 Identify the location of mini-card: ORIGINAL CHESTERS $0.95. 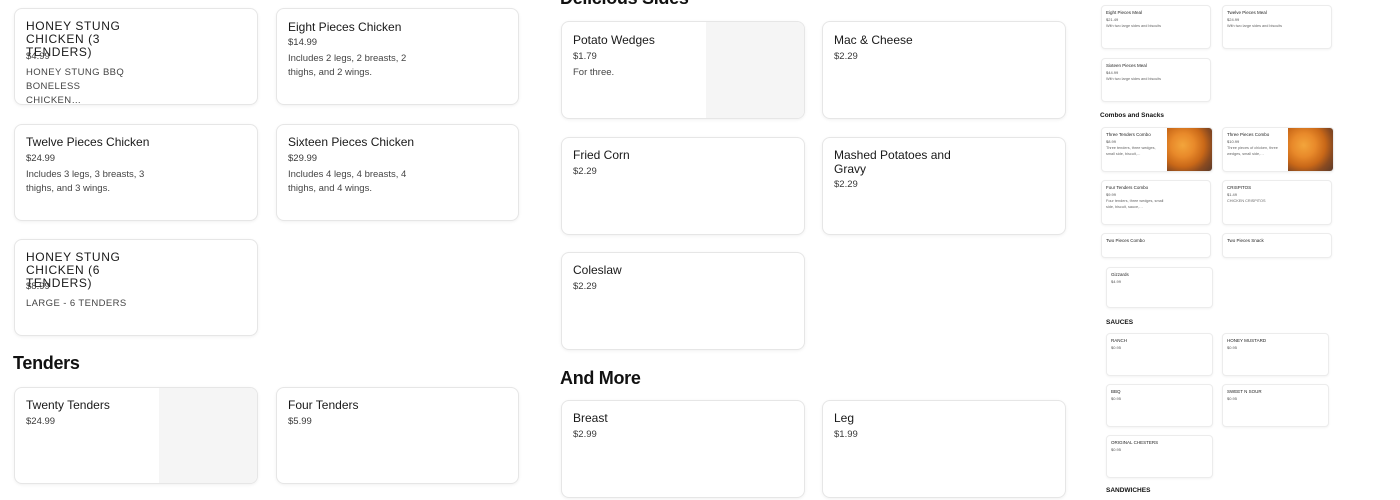
(1159, 456).